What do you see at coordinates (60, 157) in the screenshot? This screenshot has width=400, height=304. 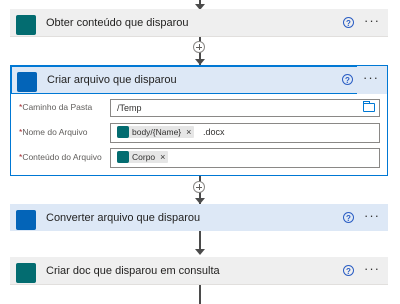 I see `field-label: *Conteúdo do Arquivo` at bounding box center [60, 157].